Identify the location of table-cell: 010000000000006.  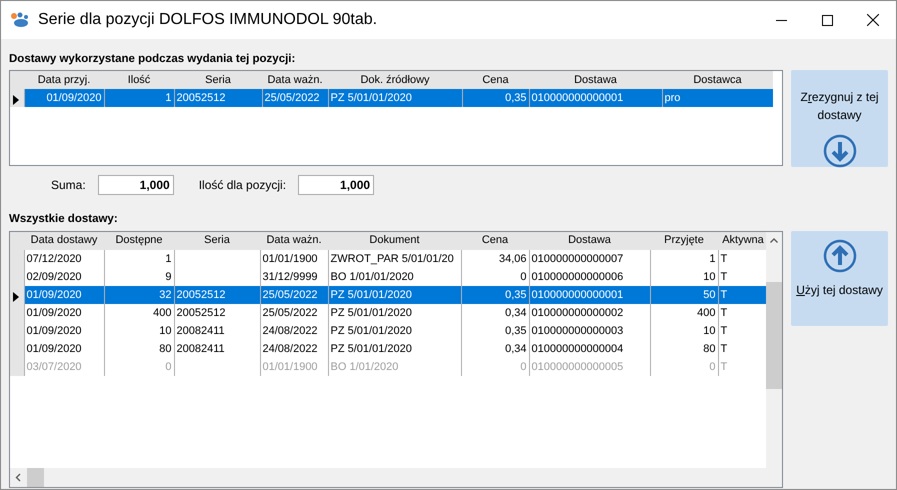
(578, 276).